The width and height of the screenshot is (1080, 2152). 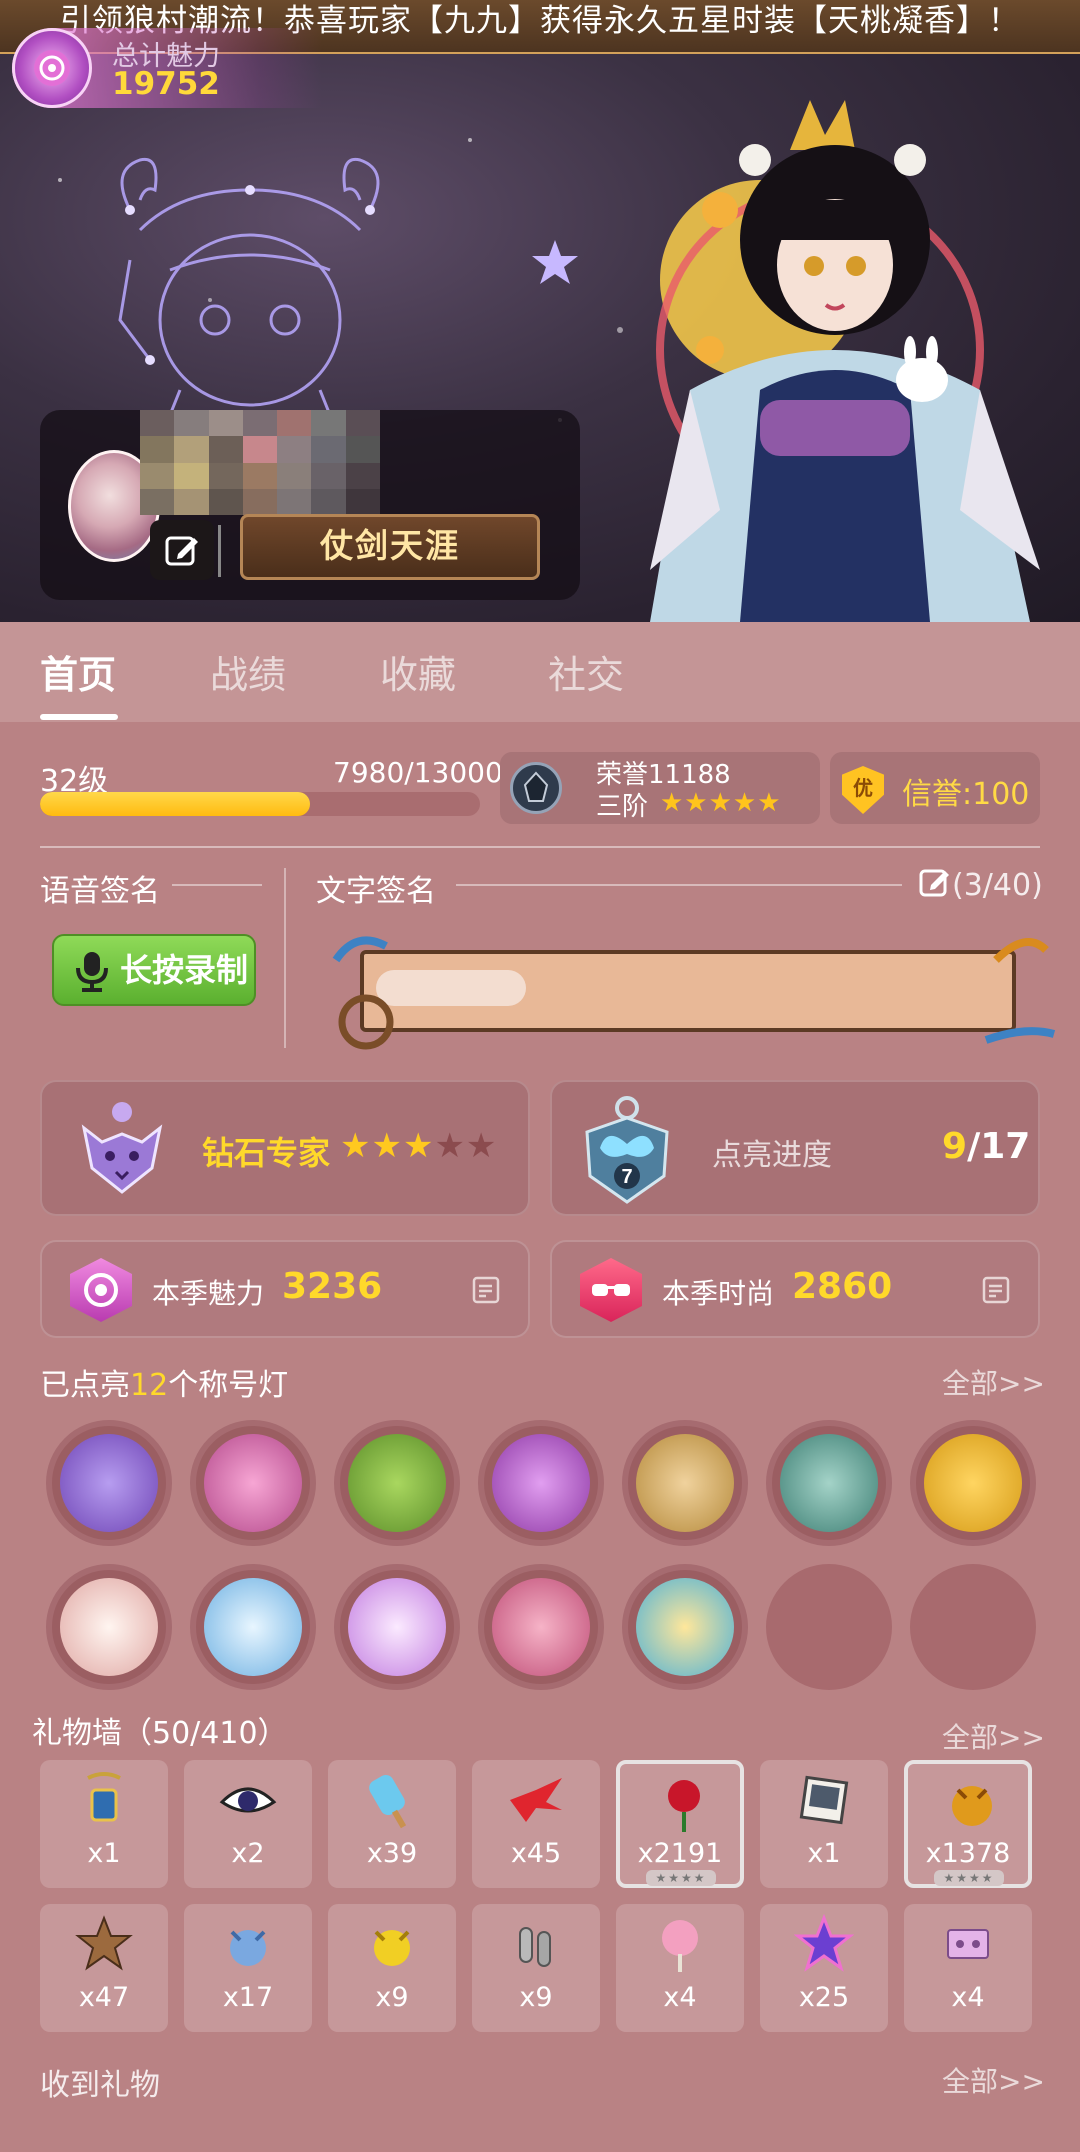 I want to click on total-charm-panel: 总计魅力 19752, so click(x=167, y=68).